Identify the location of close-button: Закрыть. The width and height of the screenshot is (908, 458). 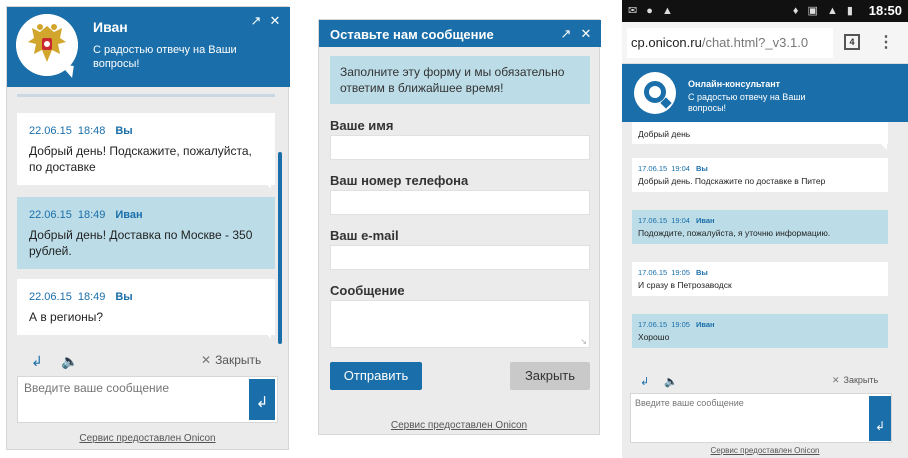
(550, 376).